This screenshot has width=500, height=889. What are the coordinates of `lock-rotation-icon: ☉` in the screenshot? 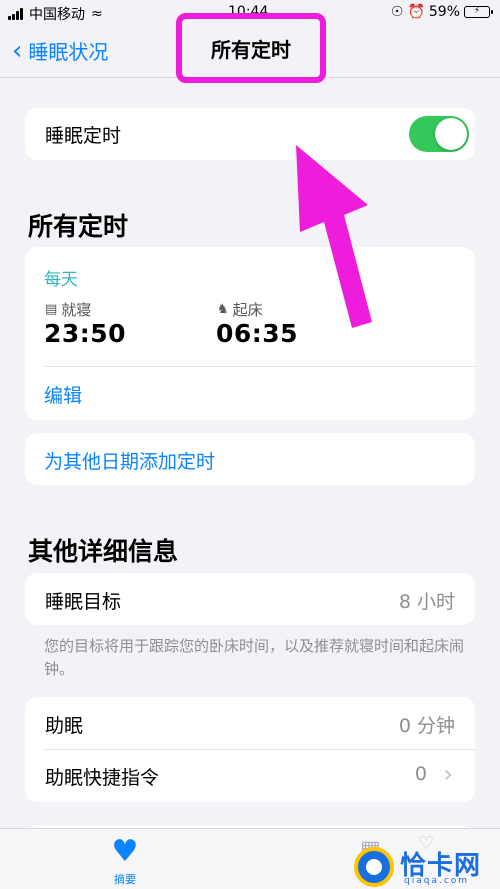 It's located at (397, 12).